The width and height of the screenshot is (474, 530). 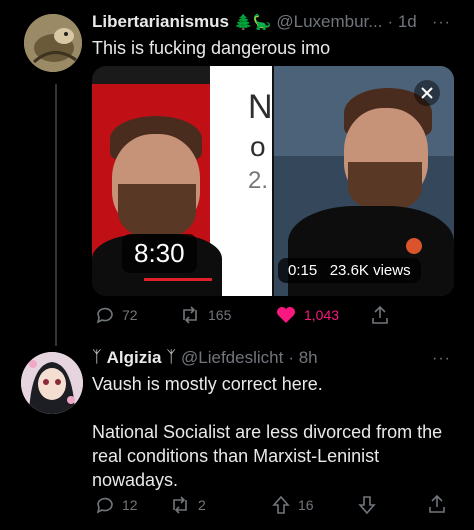 What do you see at coordinates (401, 22) in the screenshot?
I see `timestamp: · 1d` at bounding box center [401, 22].